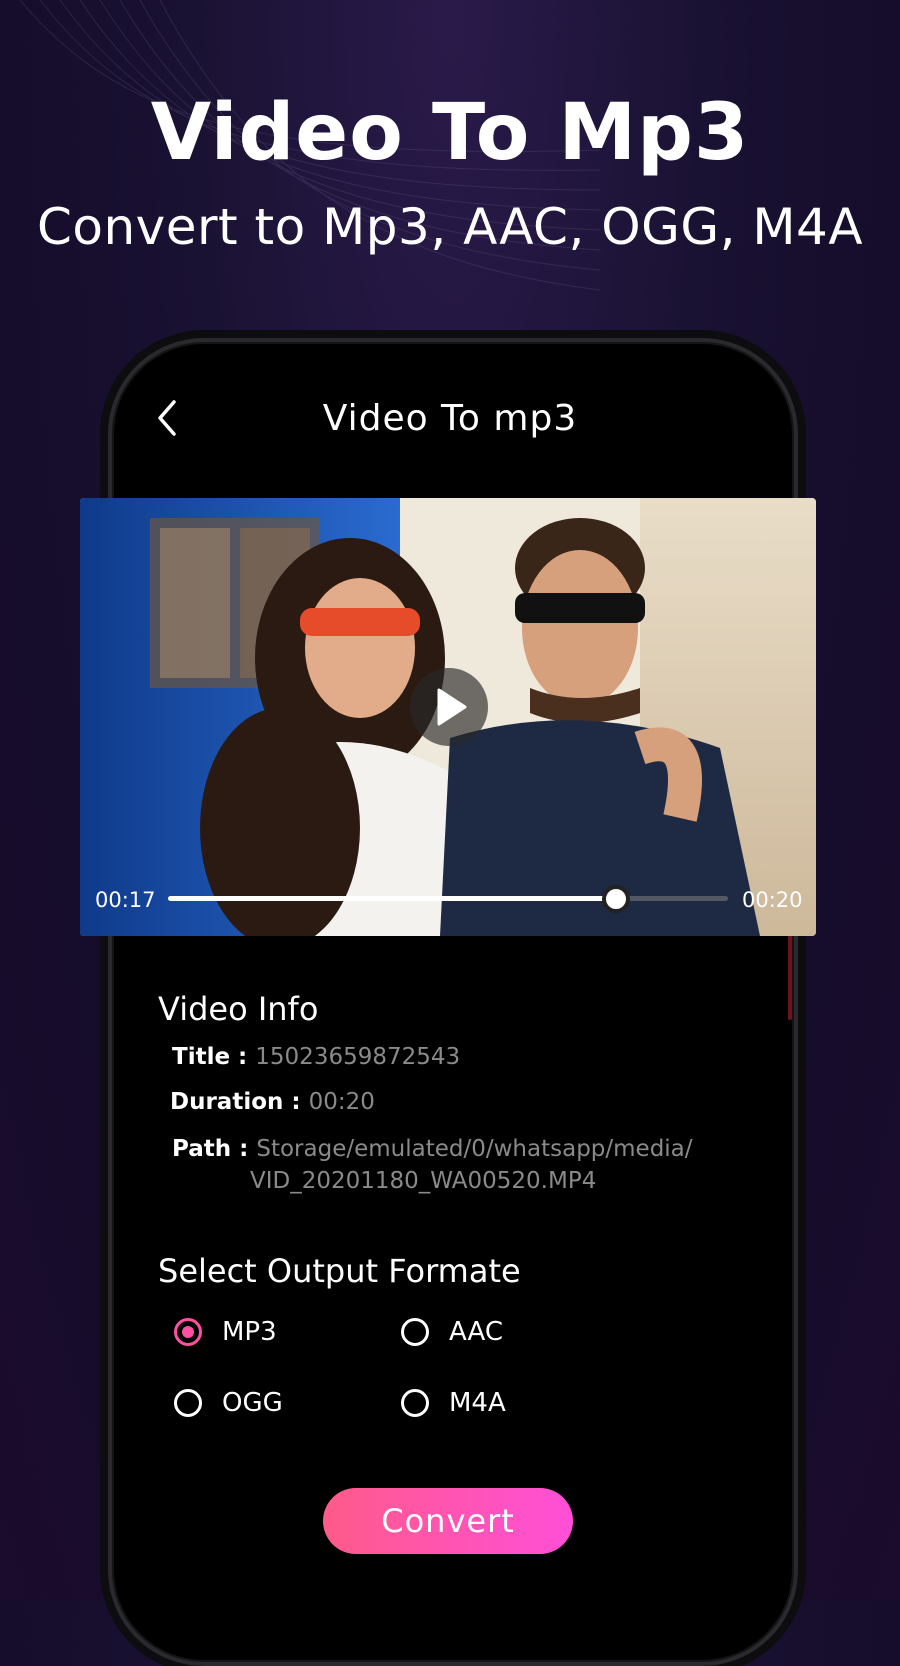  What do you see at coordinates (474, 1149) in the screenshot?
I see `info-path-value-line1: Storage/emulated/0/whatsapp/media/` at bounding box center [474, 1149].